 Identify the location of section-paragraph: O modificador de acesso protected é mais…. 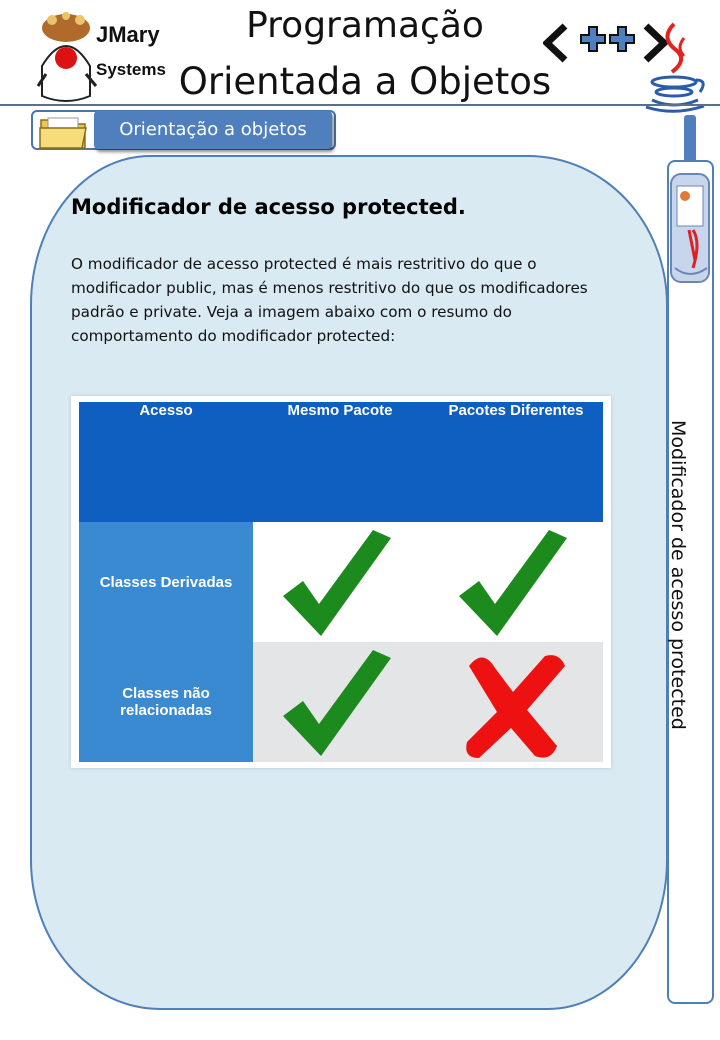
(329, 300).